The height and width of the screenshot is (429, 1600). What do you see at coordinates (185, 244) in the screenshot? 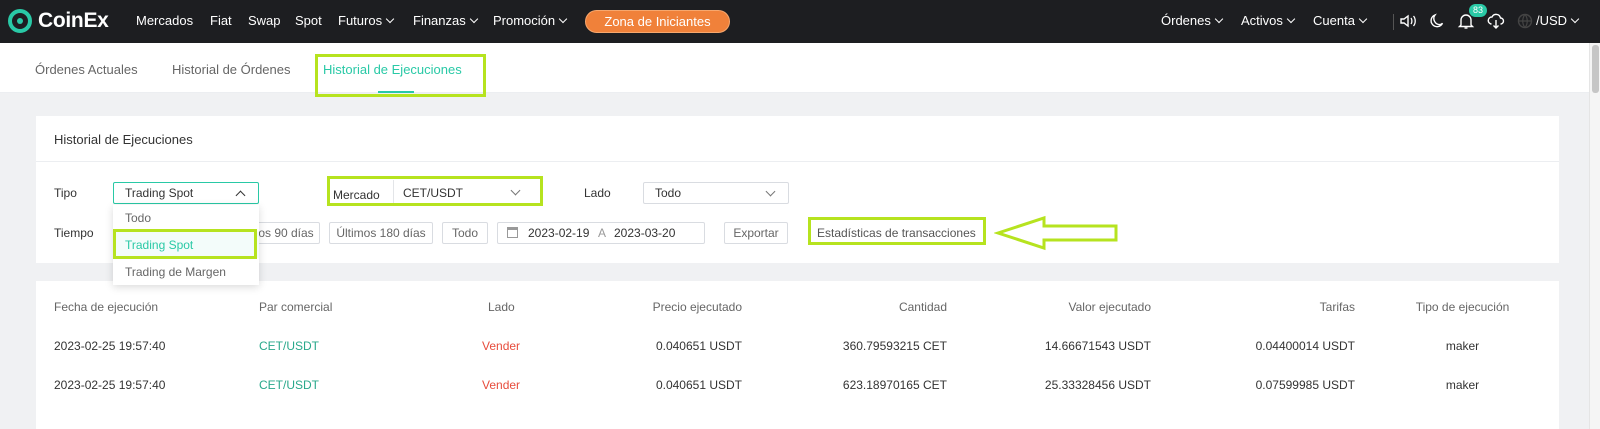
I see `highlight-box-spot-option` at bounding box center [185, 244].